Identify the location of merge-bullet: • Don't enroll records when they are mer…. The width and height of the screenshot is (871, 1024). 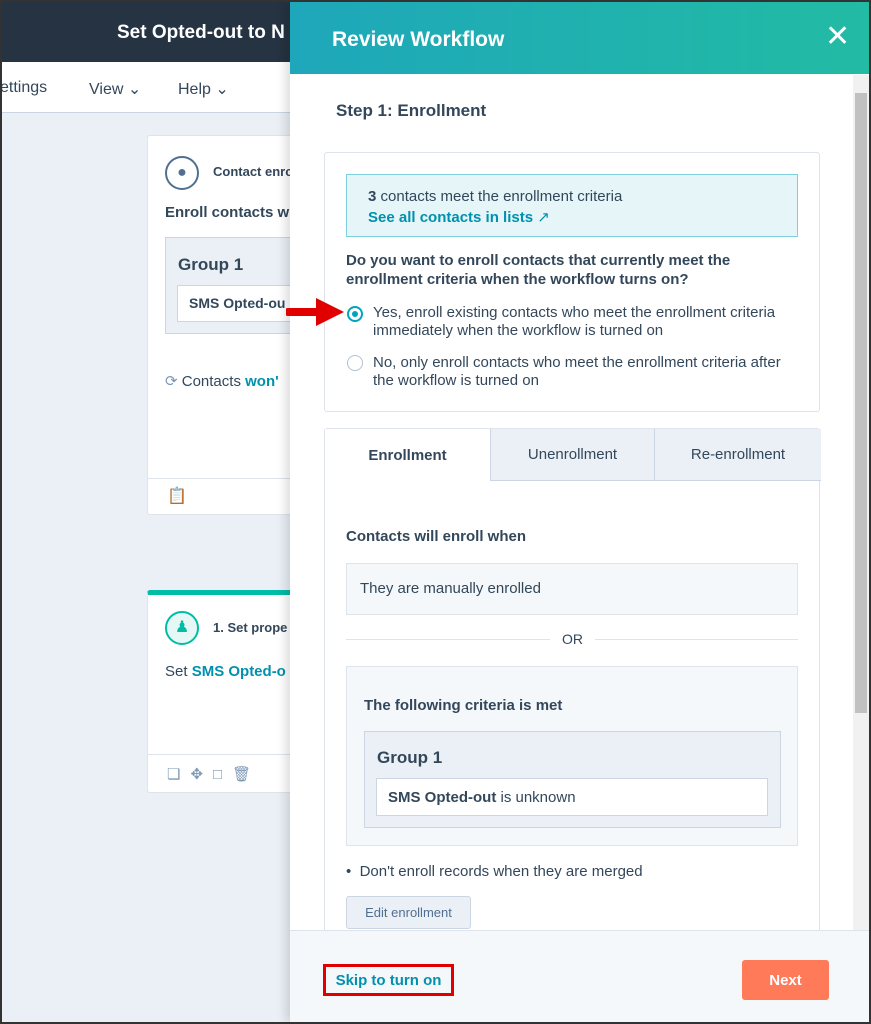
(494, 871).